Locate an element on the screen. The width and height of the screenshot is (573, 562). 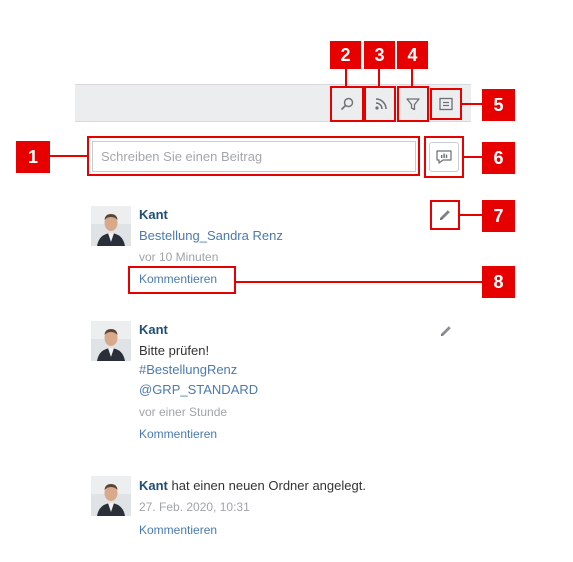
document-link: Bestellung_Sandra Renz is located at coordinates (211, 235).